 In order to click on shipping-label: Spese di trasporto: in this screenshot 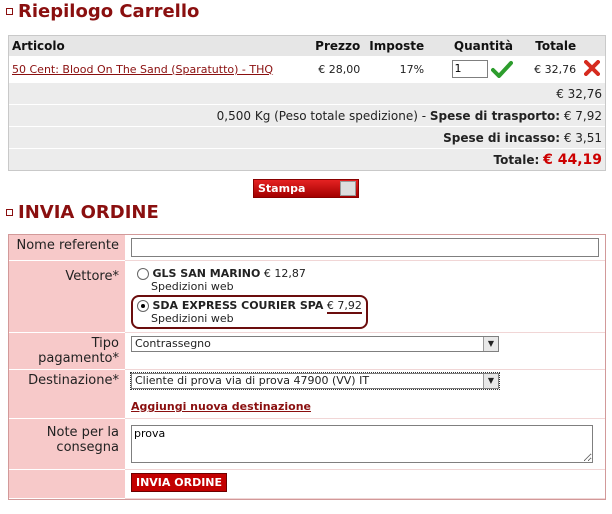, I will do `click(494, 115)`.